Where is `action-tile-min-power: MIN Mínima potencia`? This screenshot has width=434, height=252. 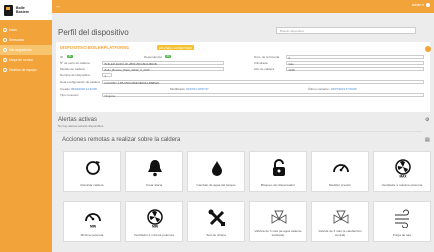 action-tile-min-power: MIN Mínima potencia is located at coordinates (92, 221).